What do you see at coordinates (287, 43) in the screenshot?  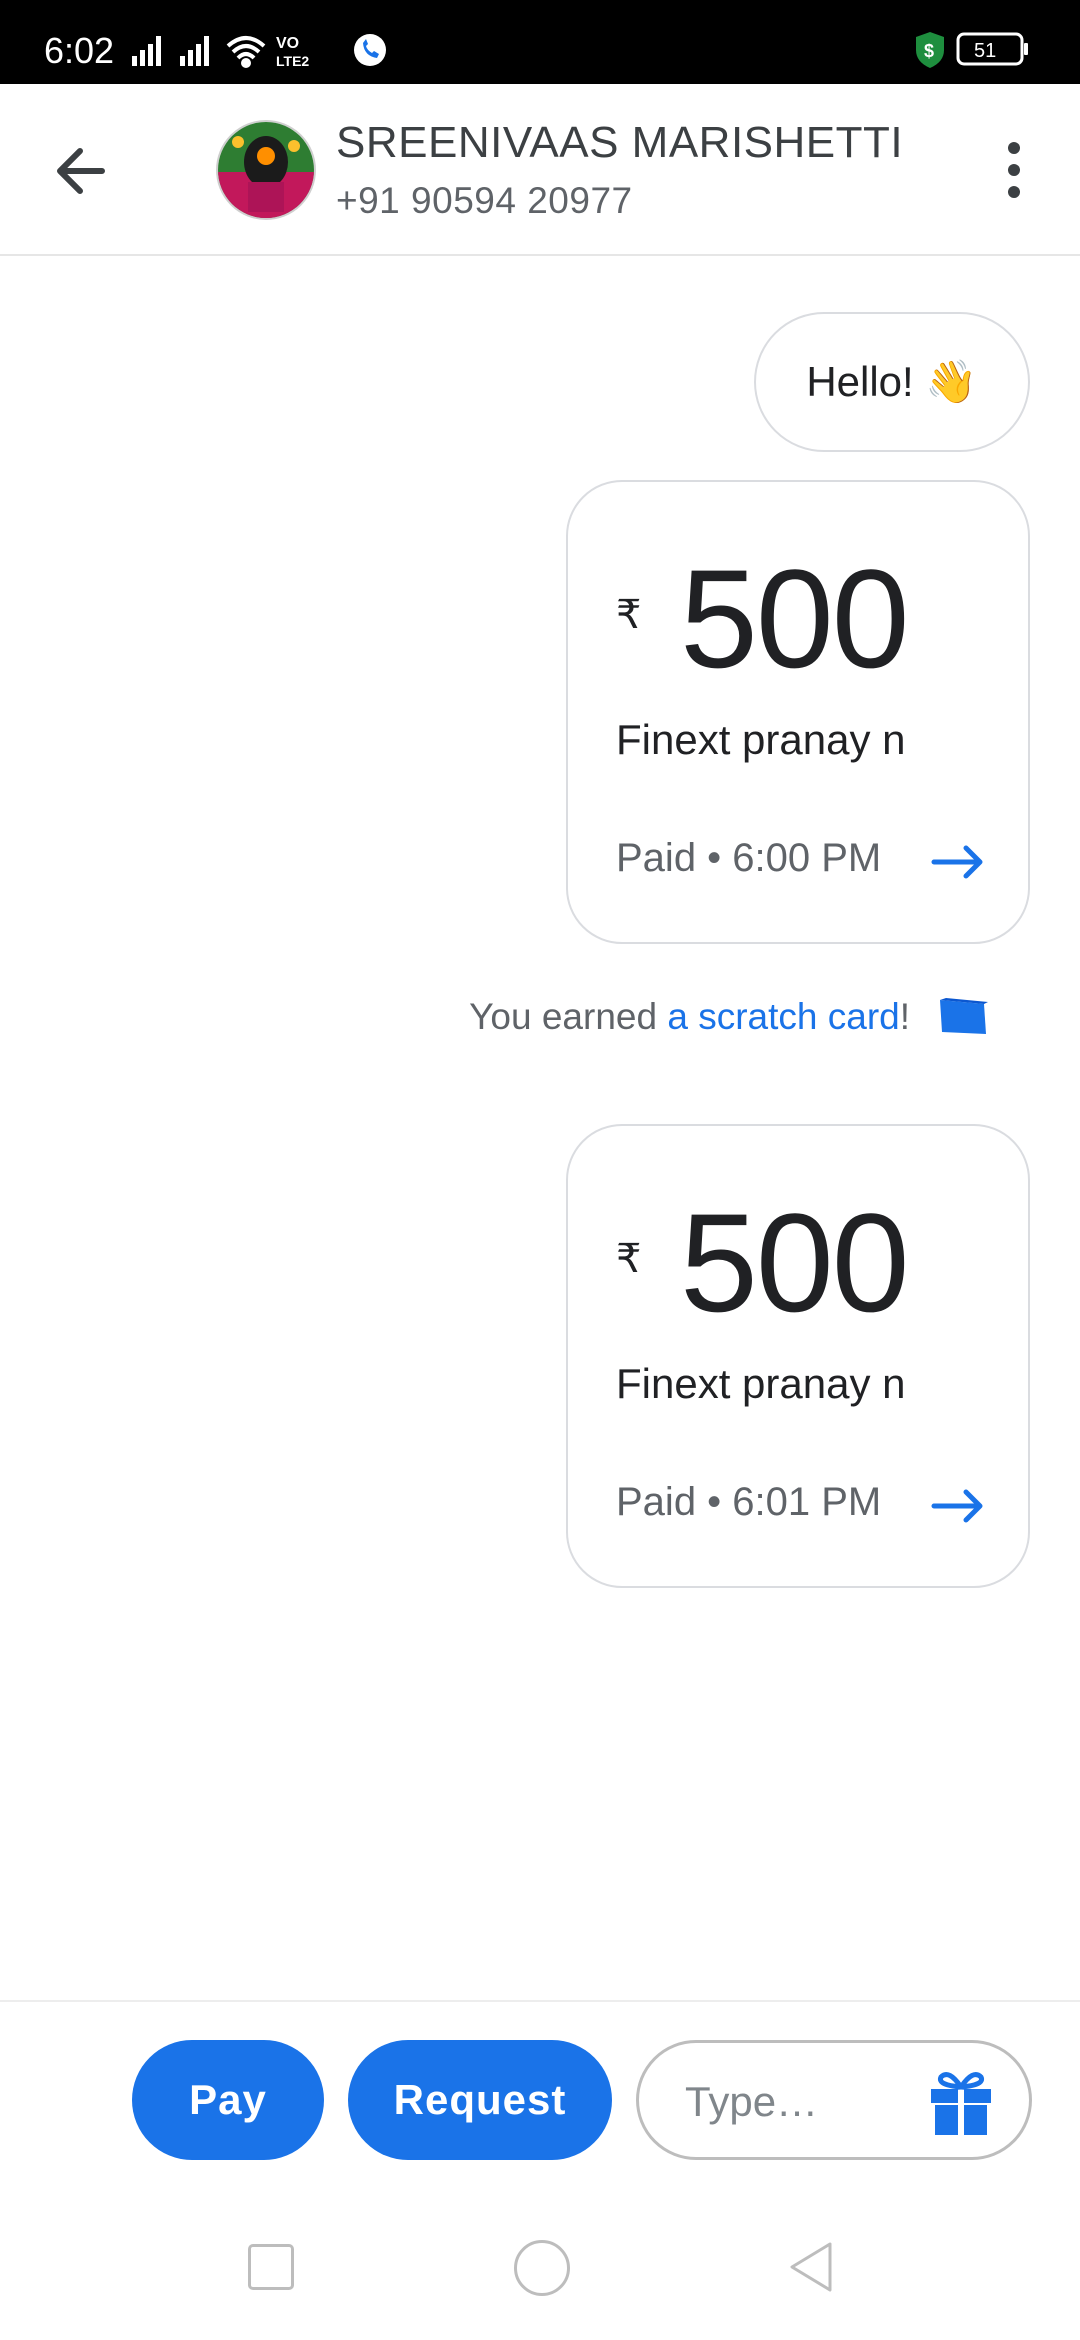 I see `svg-text: VO` at bounding box center [287, 43].